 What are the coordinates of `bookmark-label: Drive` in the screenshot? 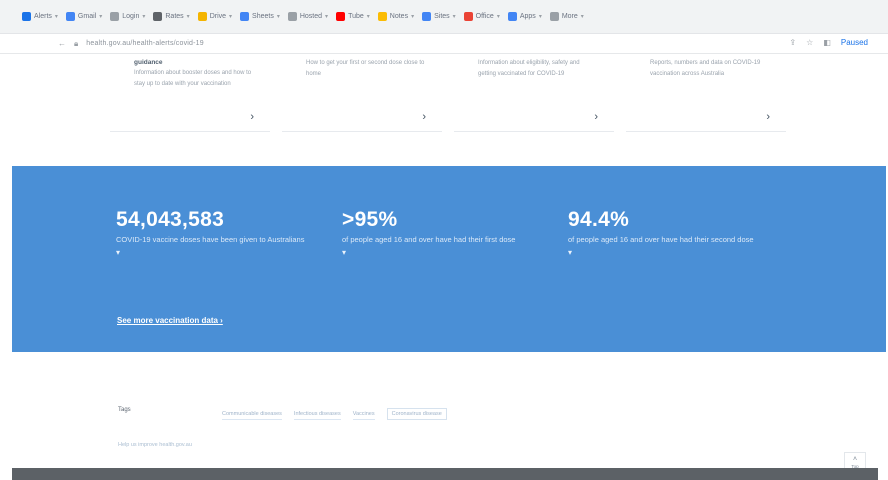 It's located at (218, 16).